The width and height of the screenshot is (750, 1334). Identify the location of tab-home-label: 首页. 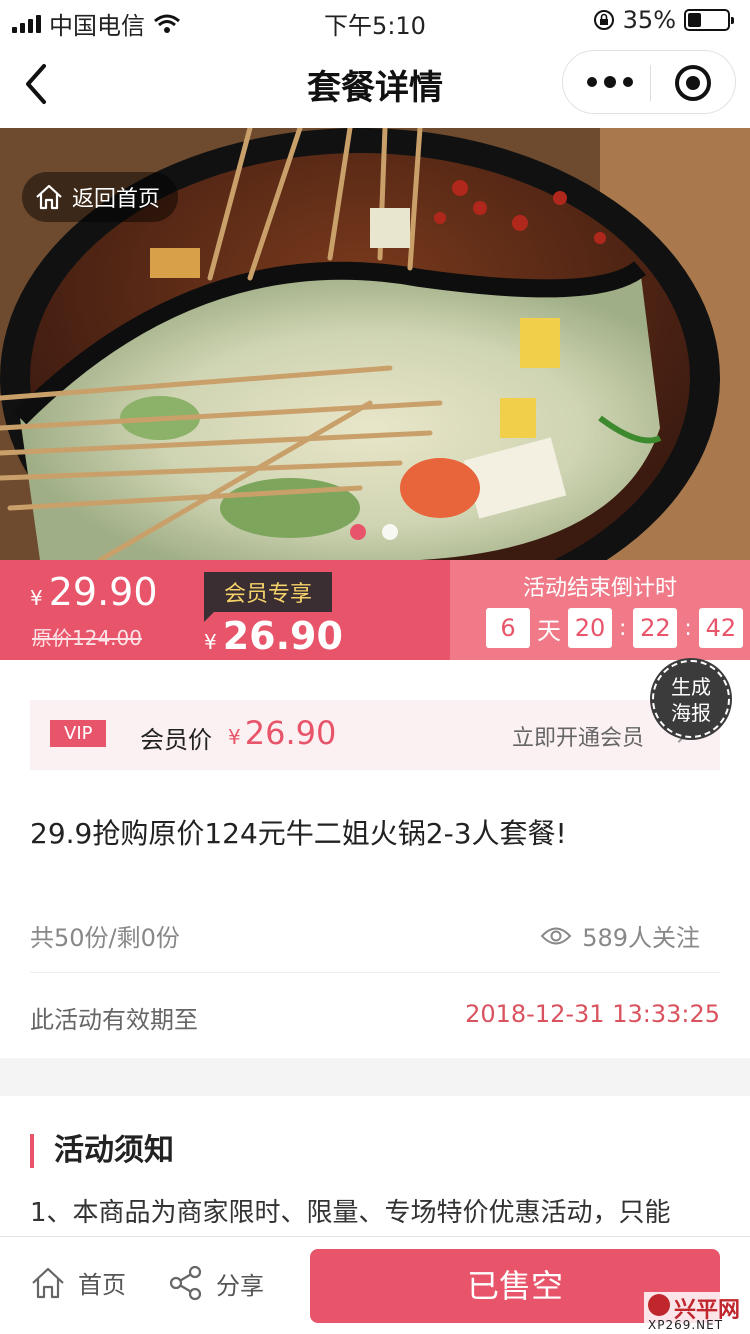
(102, 1285).